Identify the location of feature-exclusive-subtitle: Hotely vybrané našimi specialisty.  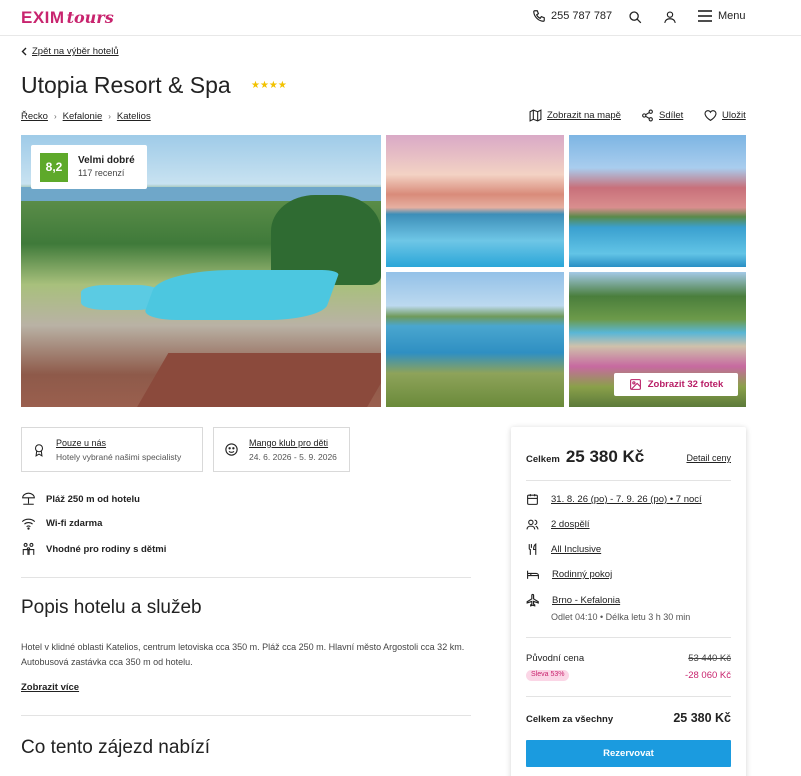
(119, 456).